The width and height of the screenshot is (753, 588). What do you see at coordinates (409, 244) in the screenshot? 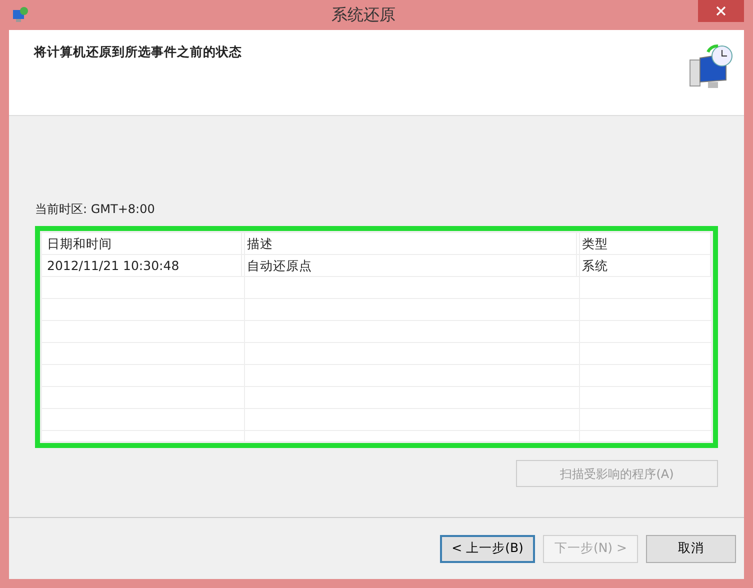
I see `column-header: 描述` at bounding box center [409, 244].